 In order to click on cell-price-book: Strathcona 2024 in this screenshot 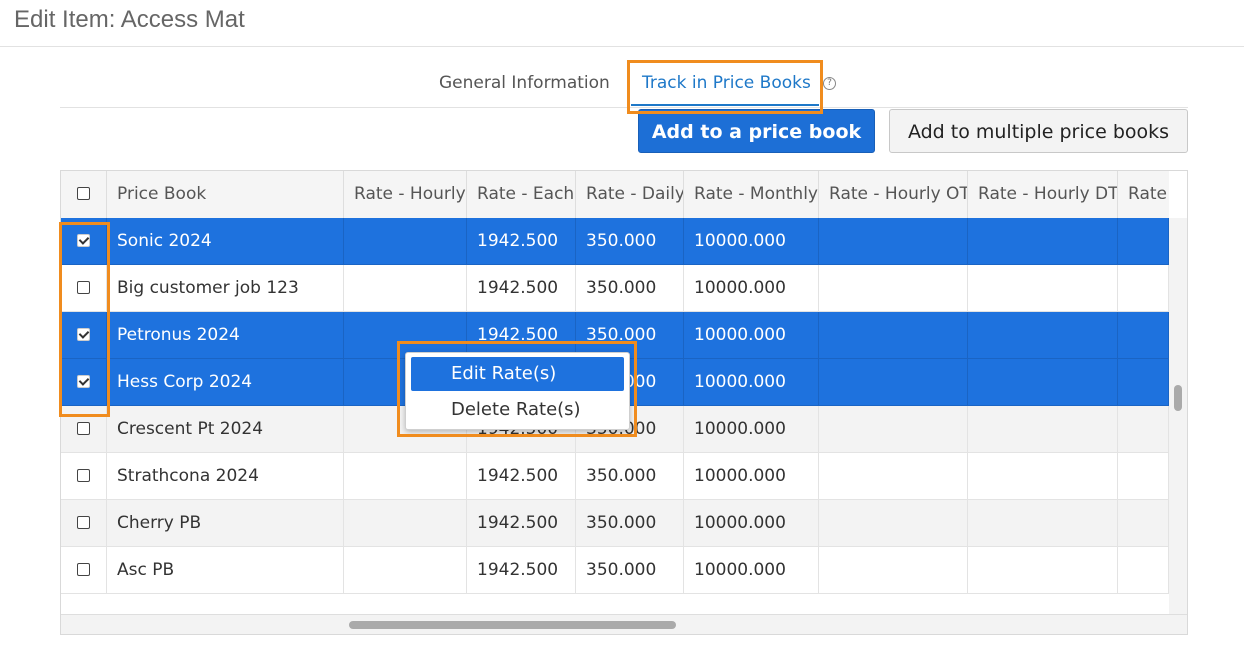, I will do `click(225, 476)`.